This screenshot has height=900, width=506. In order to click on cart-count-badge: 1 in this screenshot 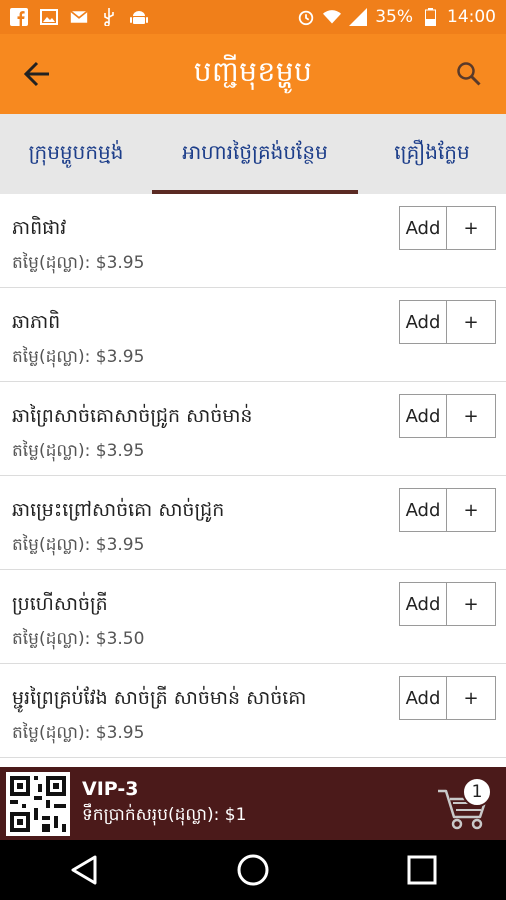, I will do `click(477, 792)`.